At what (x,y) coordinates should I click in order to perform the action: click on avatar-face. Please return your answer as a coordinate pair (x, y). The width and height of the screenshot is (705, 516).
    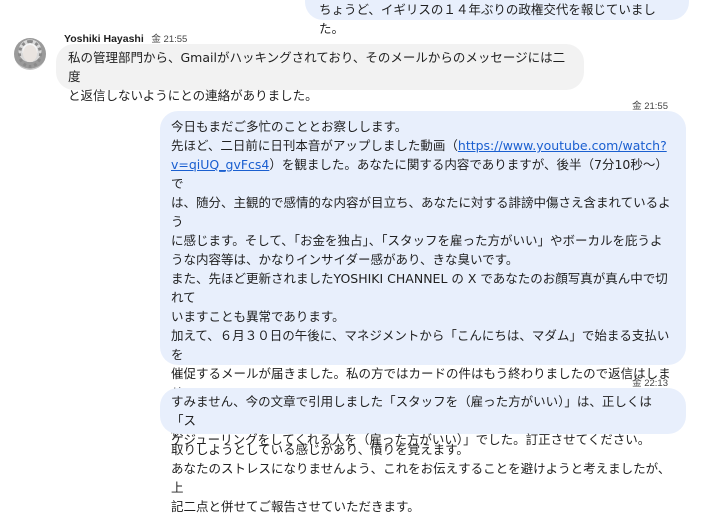
    Looking at the image, I should click on (30, 53).